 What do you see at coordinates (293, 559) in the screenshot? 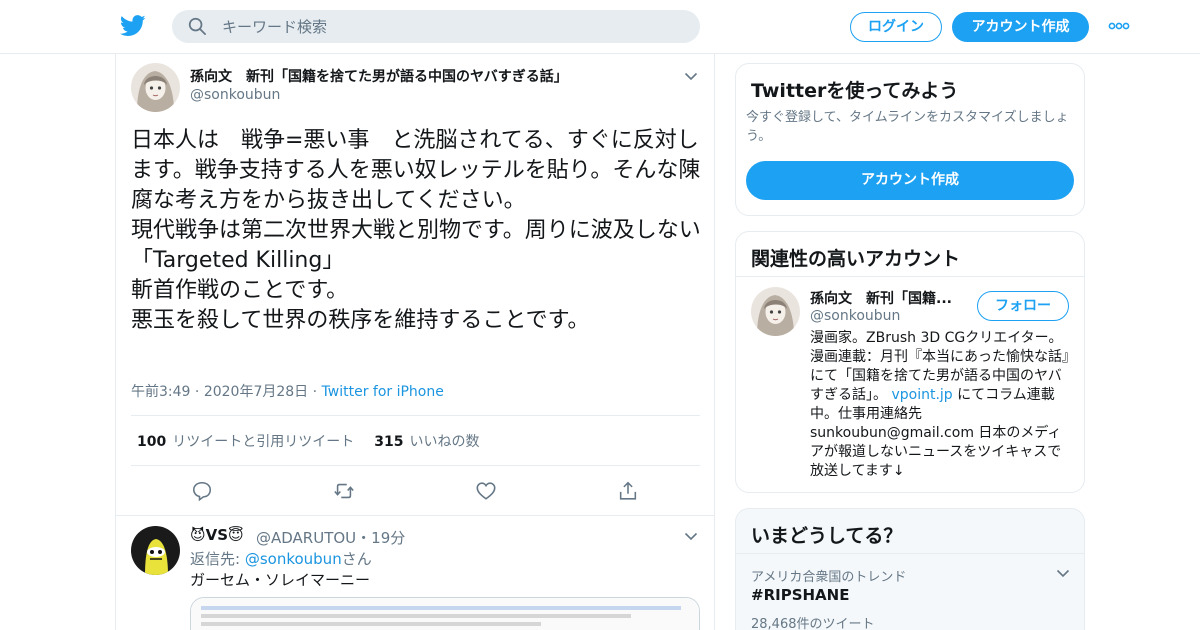
I see `reply-mention-link: @sonkoubun` at bounding box center [293, 559].